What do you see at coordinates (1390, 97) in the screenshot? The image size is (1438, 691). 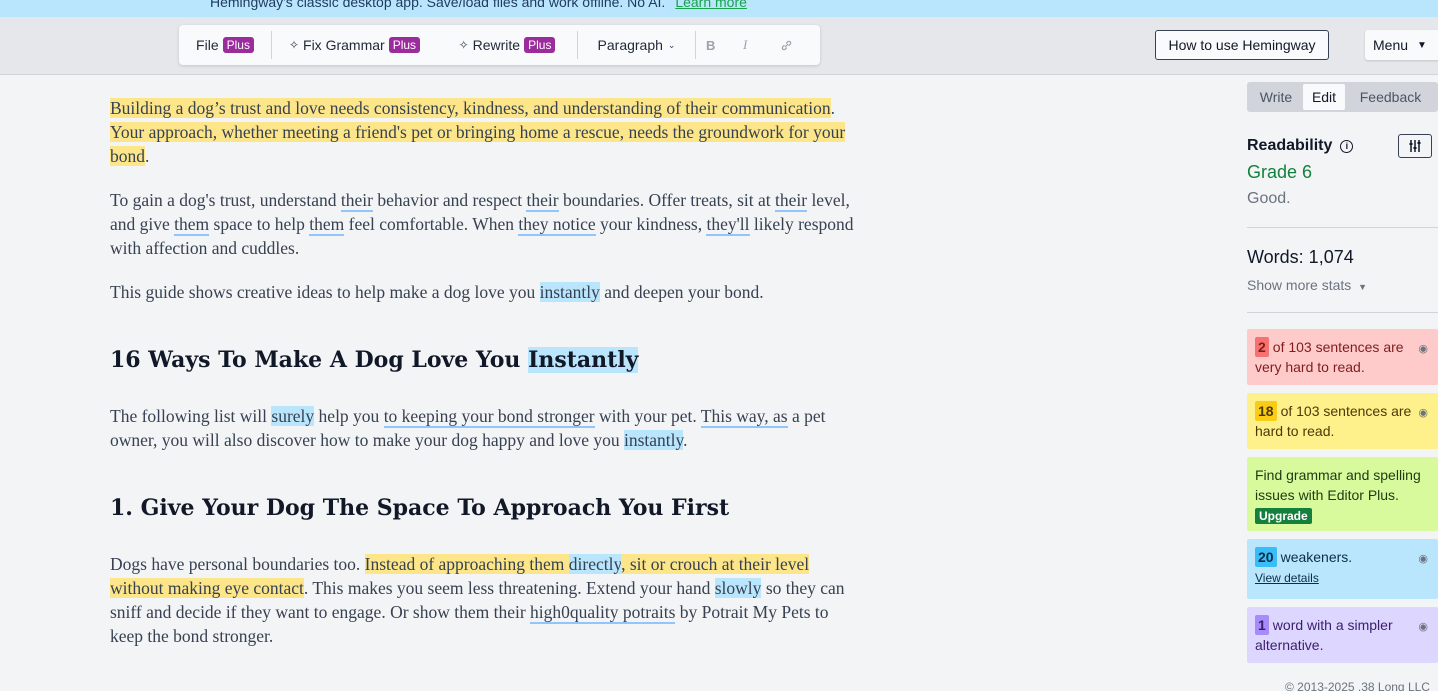 I see `tab-feedback: Feedback` at bounding box center [1390, 97].